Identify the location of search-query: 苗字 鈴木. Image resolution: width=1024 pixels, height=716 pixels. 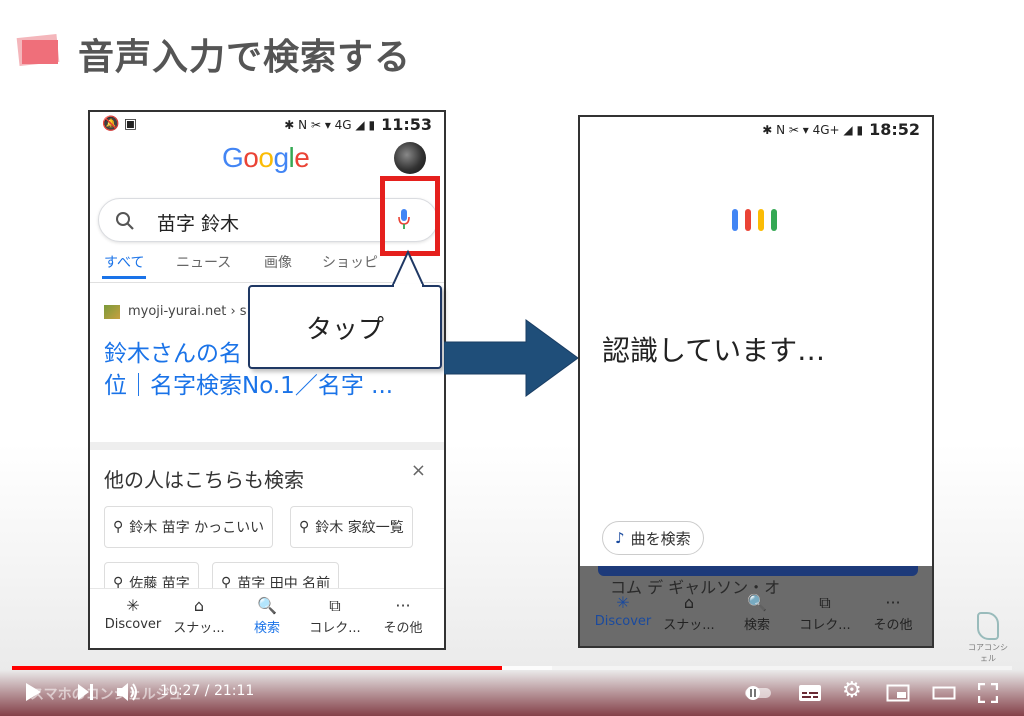
(198, 224).